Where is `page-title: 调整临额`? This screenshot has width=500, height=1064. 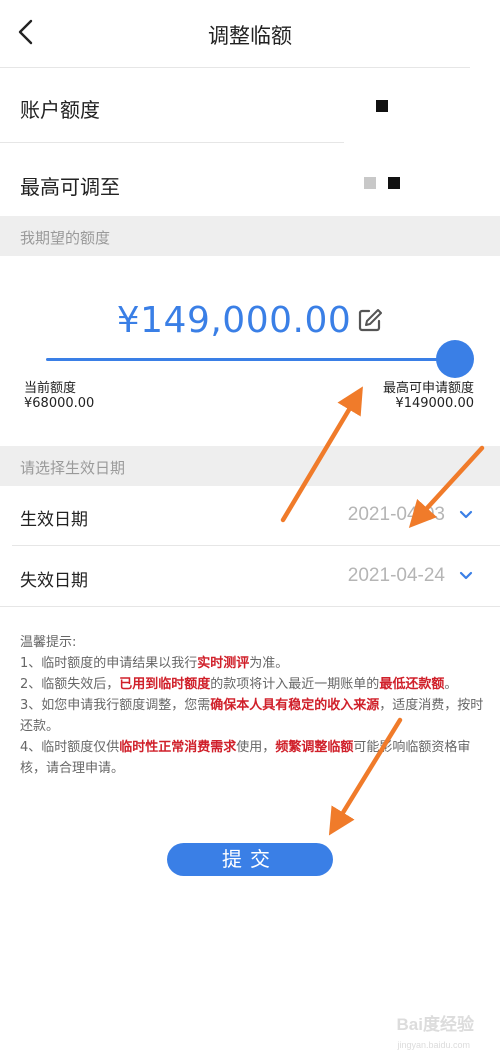
page-title: 调整临额 is located at coordinates (250, 36).